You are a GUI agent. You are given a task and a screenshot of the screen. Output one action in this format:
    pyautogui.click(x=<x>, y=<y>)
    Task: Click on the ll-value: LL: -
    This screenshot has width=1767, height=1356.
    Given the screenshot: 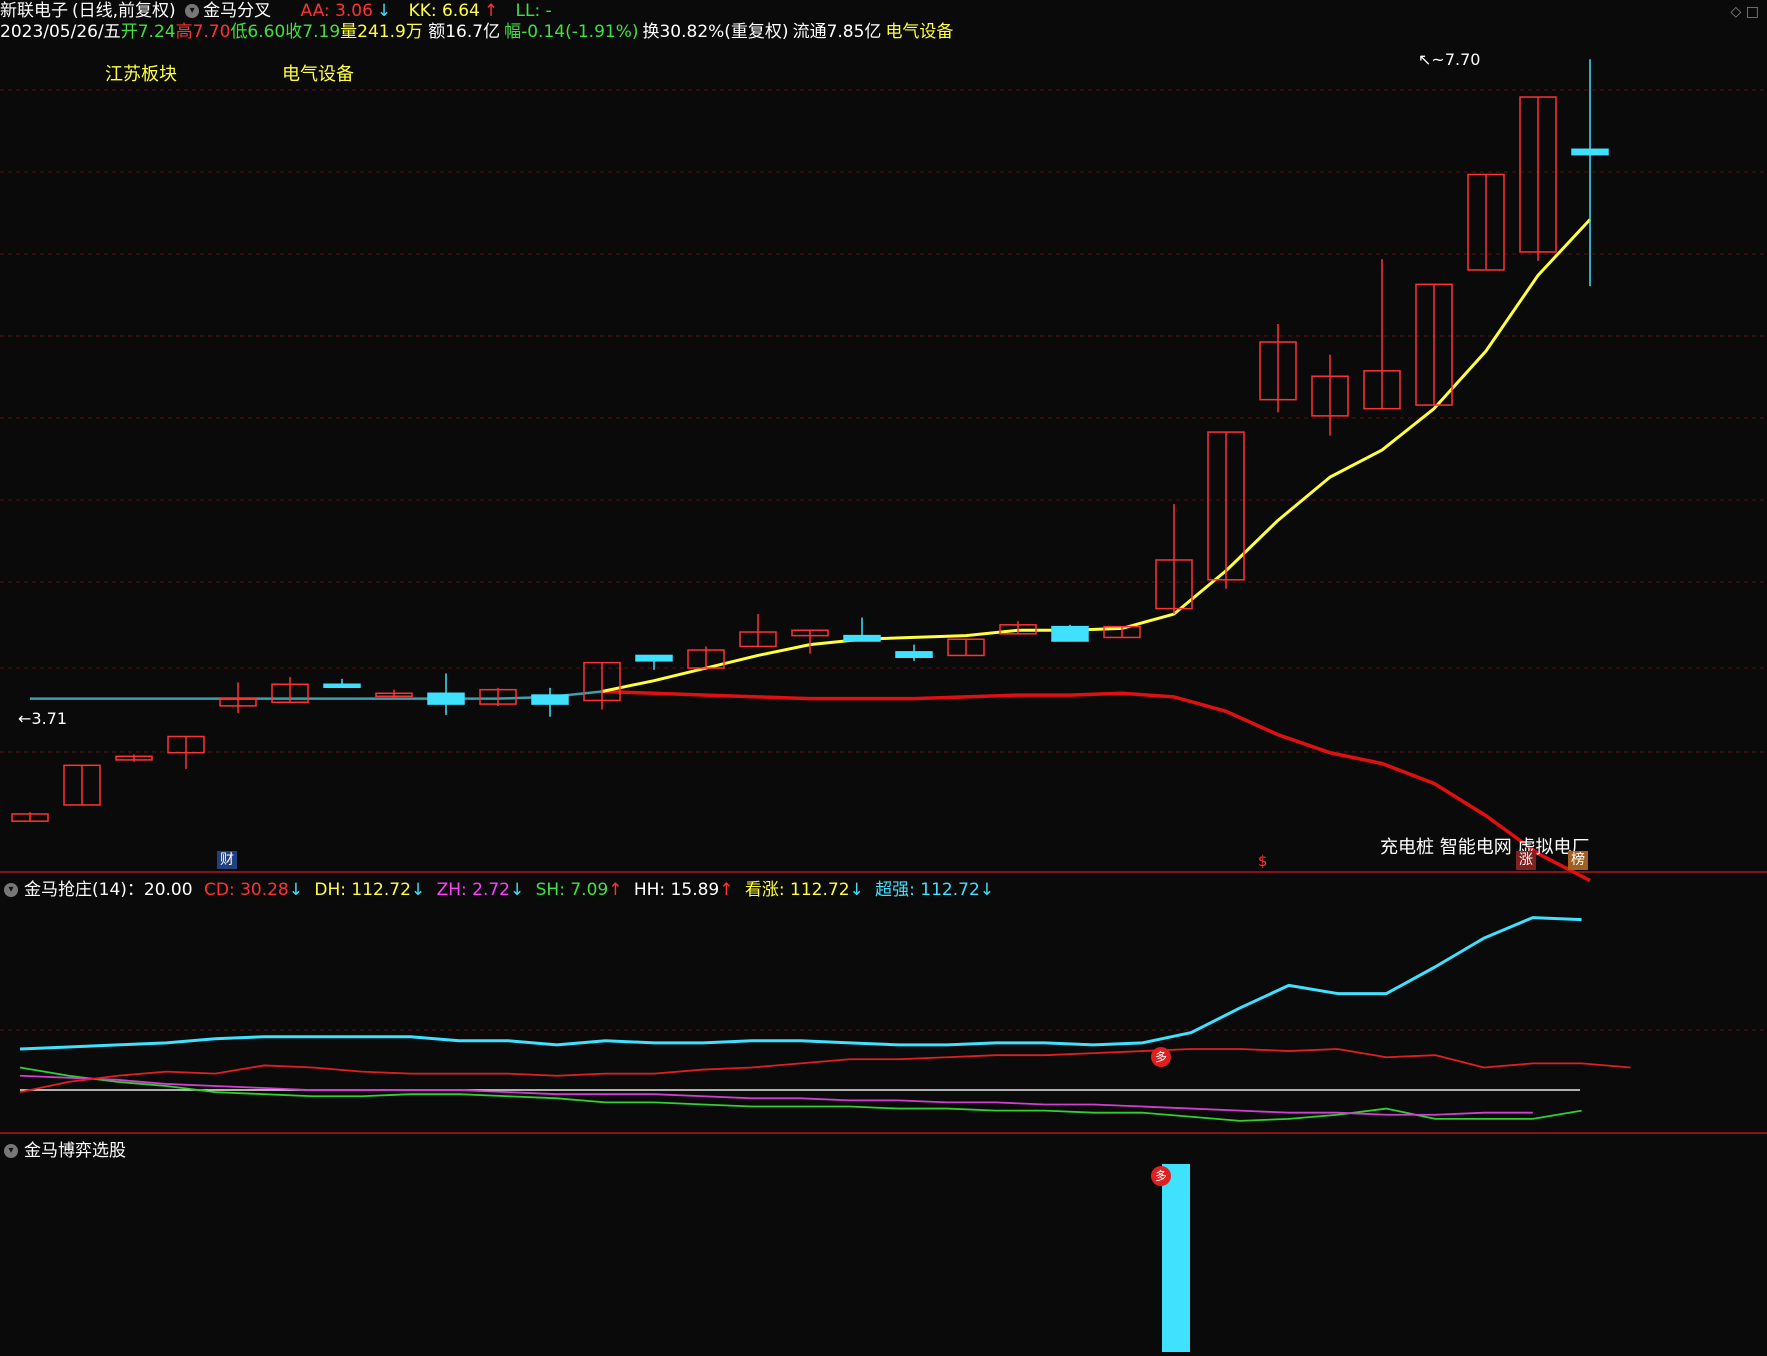 What is the action you would take?
    pyautogui.click(x=533, y=11)
    